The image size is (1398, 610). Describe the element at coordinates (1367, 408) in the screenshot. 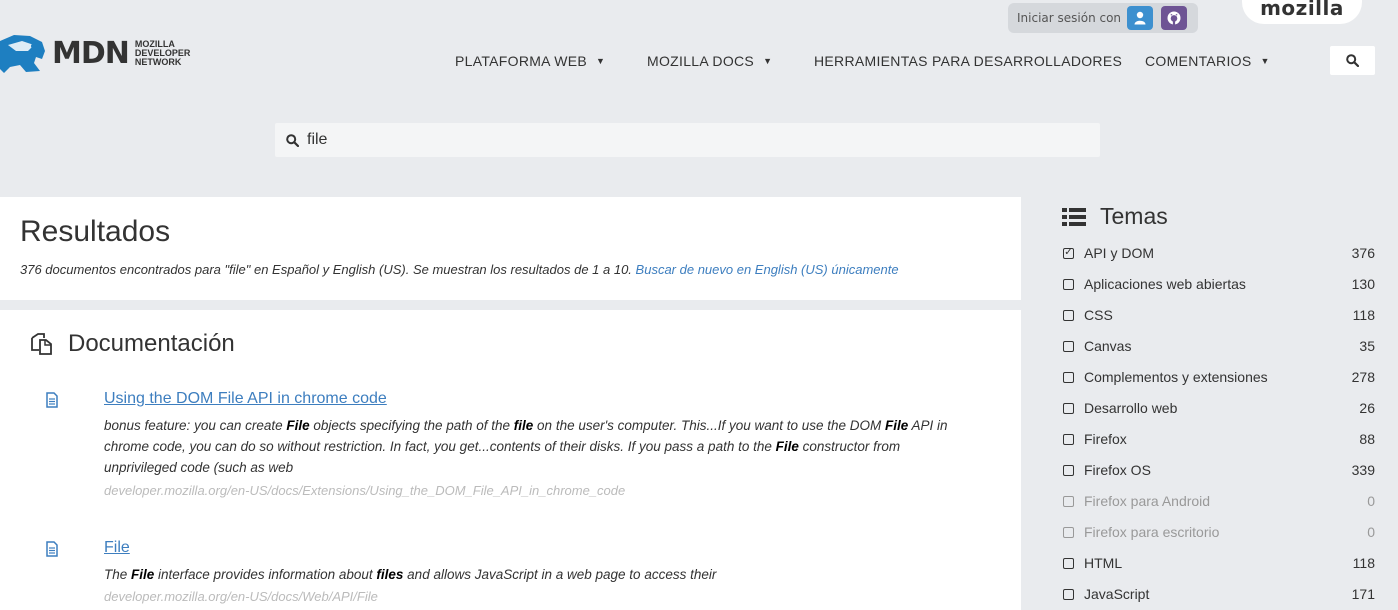

I see `topic-count: 26` at that location.